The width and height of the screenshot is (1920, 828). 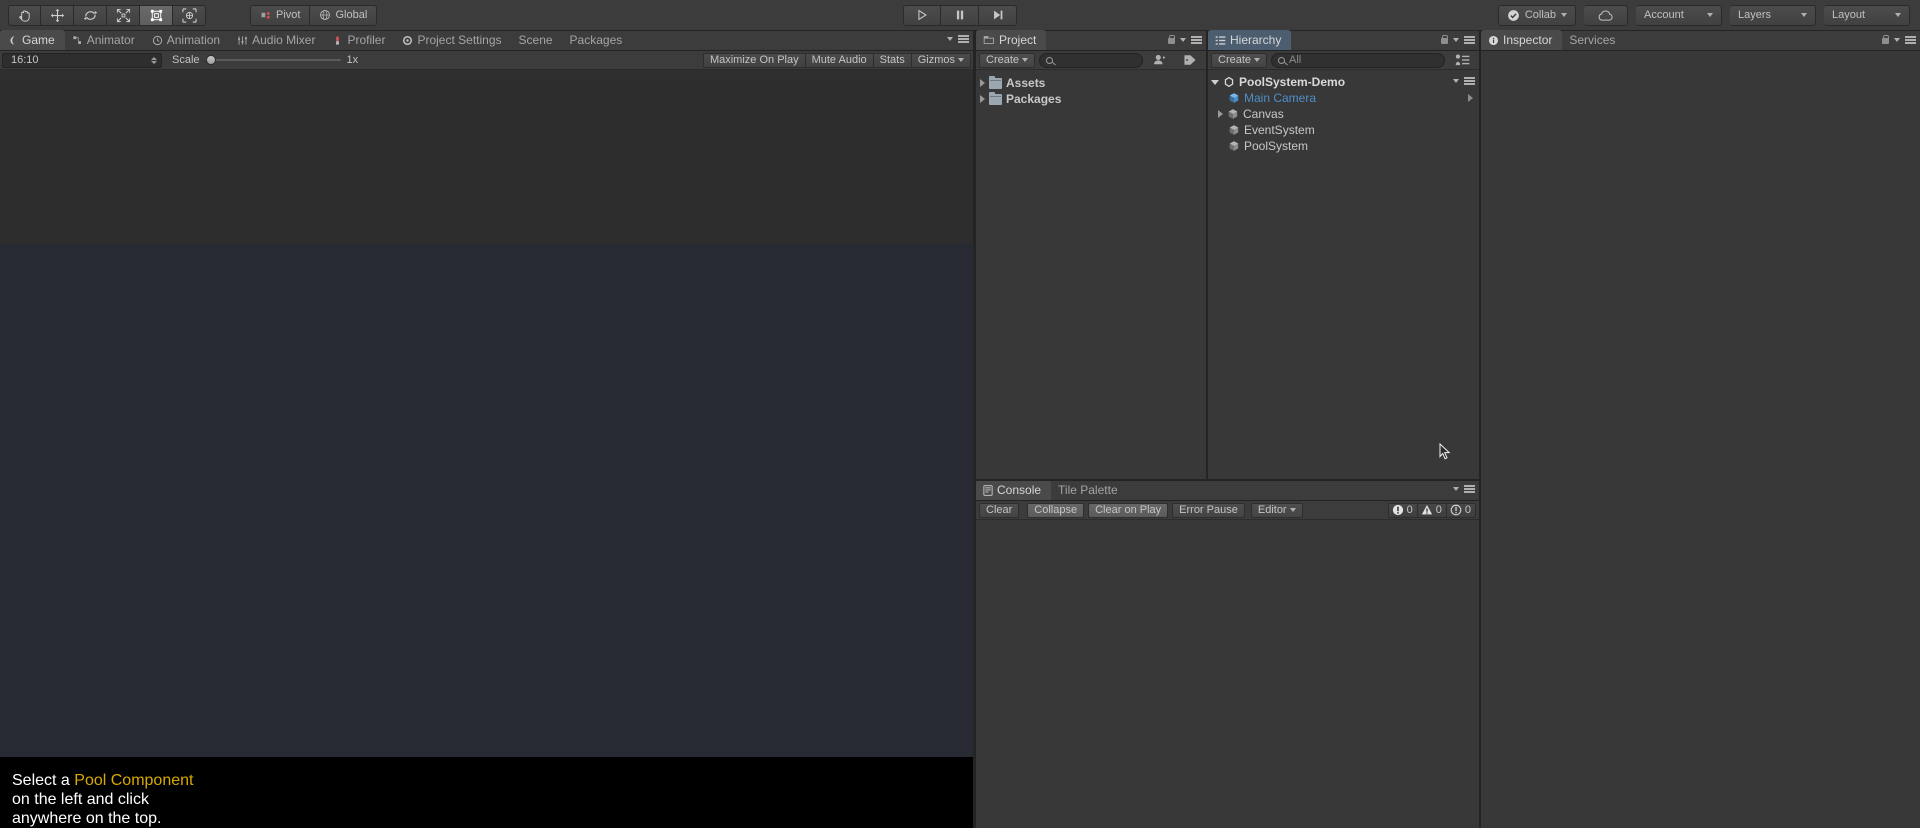 I want to click on rotate-tool-button, so click(x=90, y=15).